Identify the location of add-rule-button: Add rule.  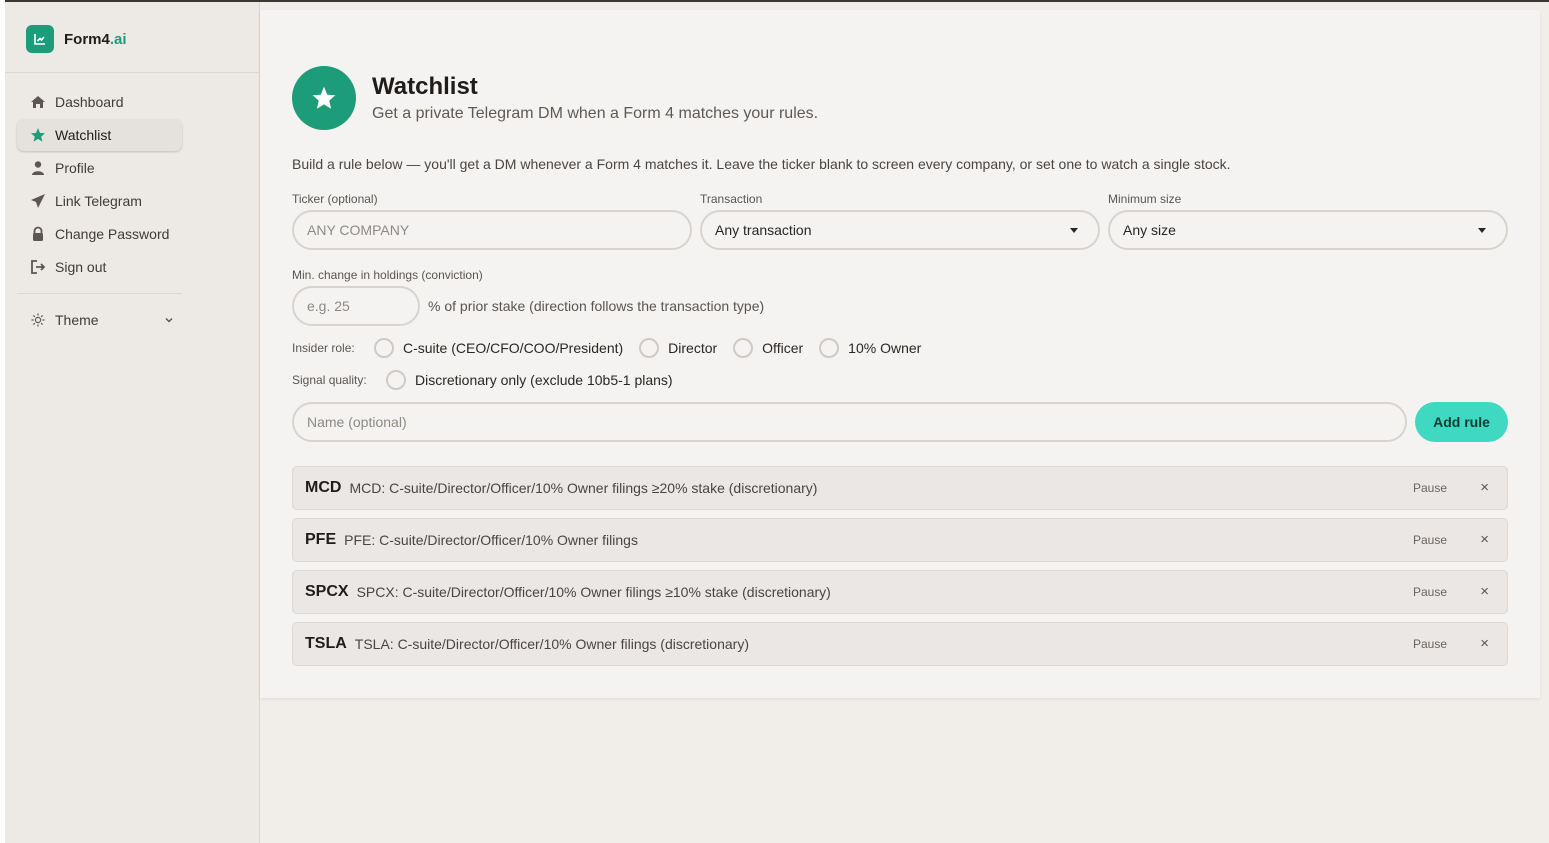
(1461, 422).